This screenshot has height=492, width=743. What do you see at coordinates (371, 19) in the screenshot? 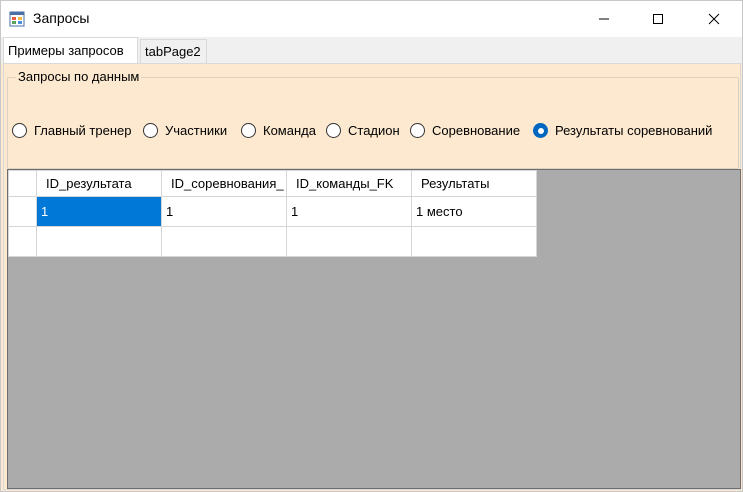
I see `title-bar: Запросы` at bounding box center [371, 19].